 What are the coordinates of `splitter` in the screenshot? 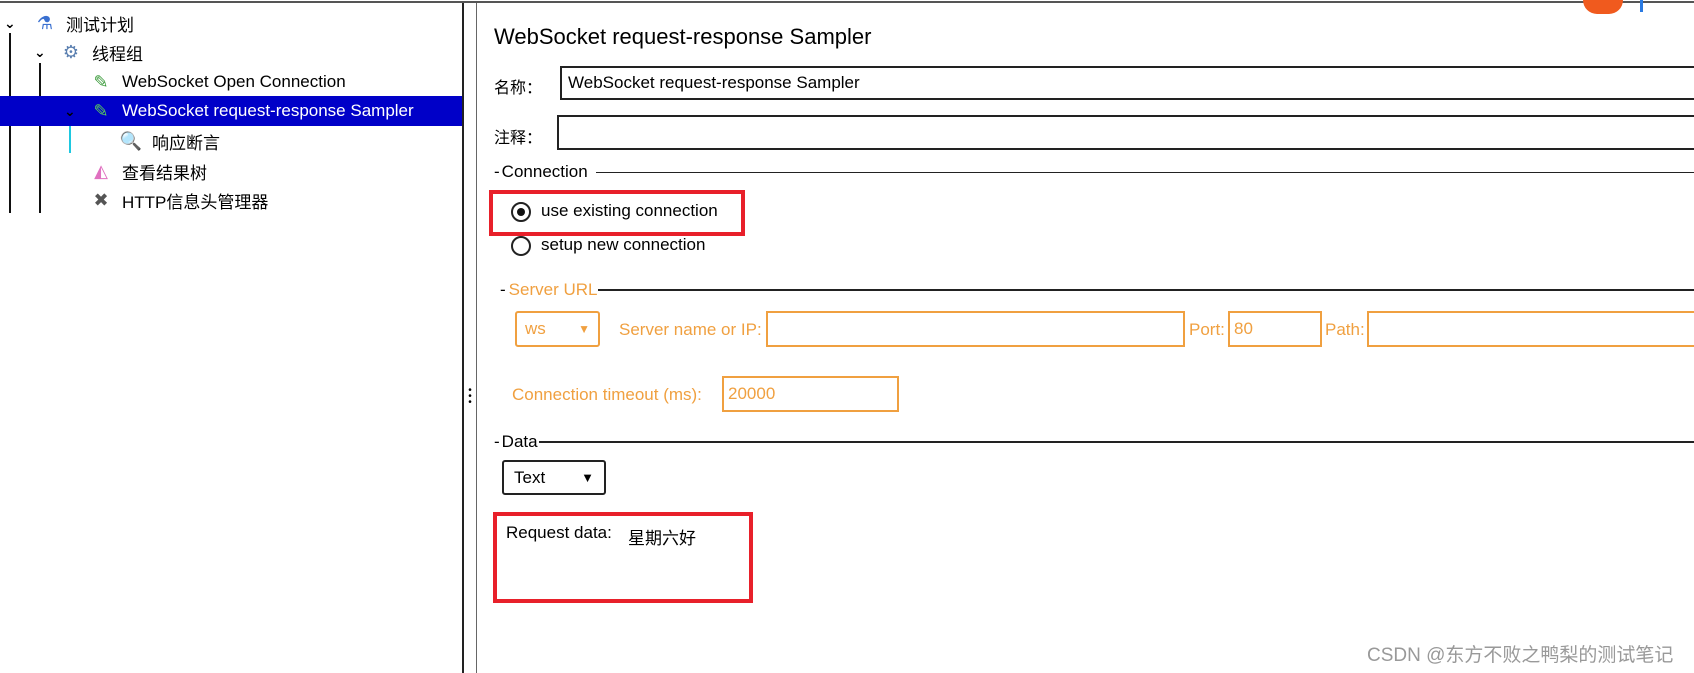 It's located at (463, 338).